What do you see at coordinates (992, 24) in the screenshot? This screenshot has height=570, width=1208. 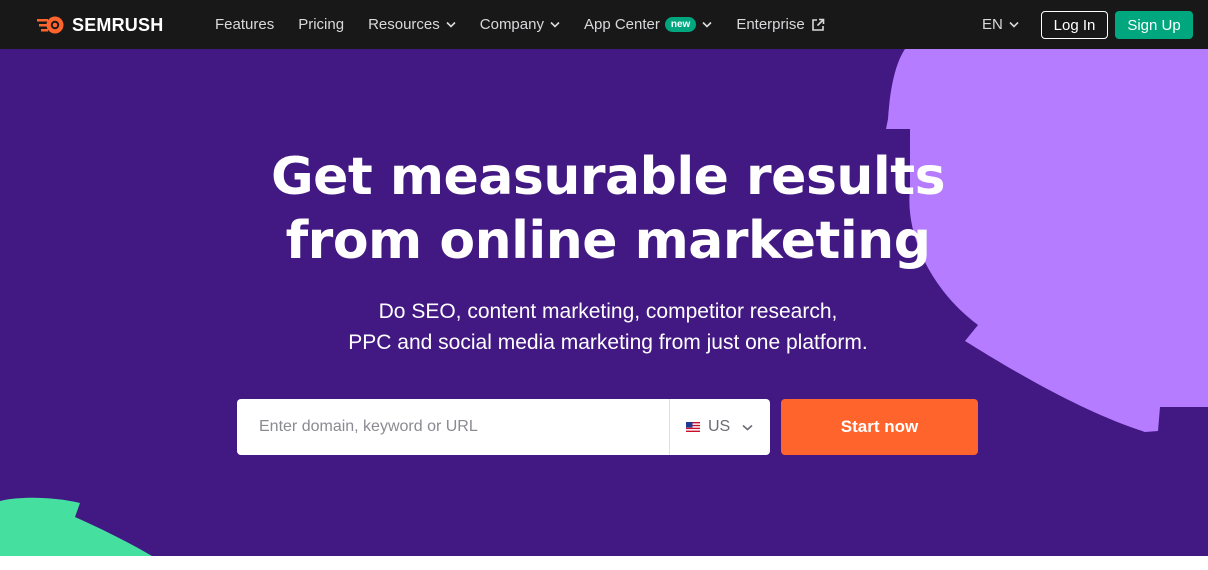 I see `language-label: EN` at bounding box center [992, 24].